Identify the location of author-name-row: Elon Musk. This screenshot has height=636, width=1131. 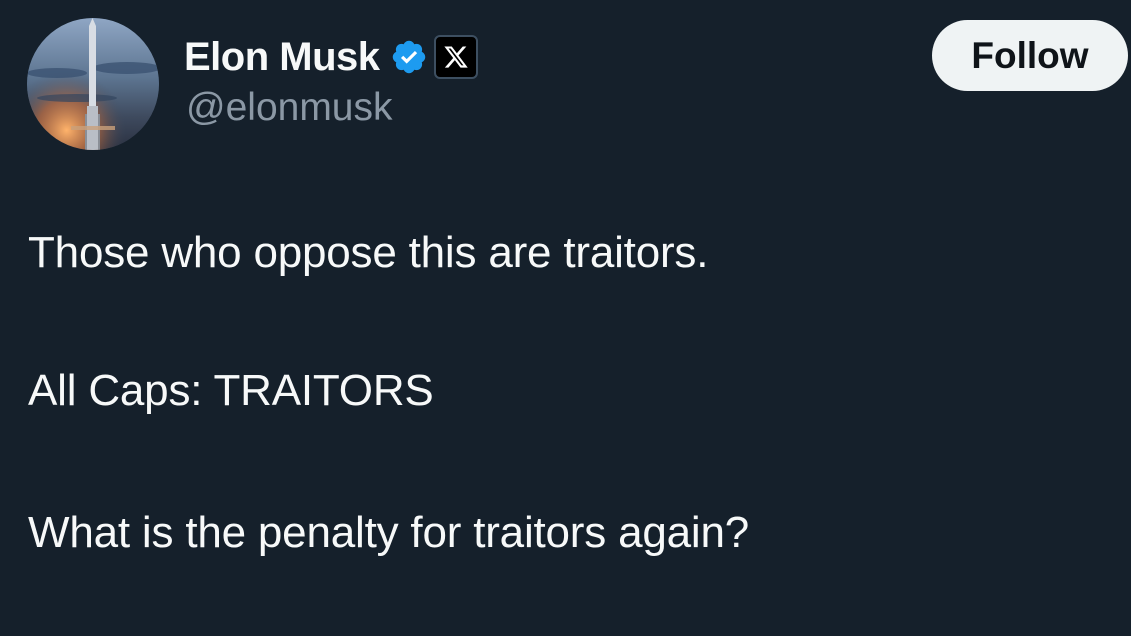
(331, 57).